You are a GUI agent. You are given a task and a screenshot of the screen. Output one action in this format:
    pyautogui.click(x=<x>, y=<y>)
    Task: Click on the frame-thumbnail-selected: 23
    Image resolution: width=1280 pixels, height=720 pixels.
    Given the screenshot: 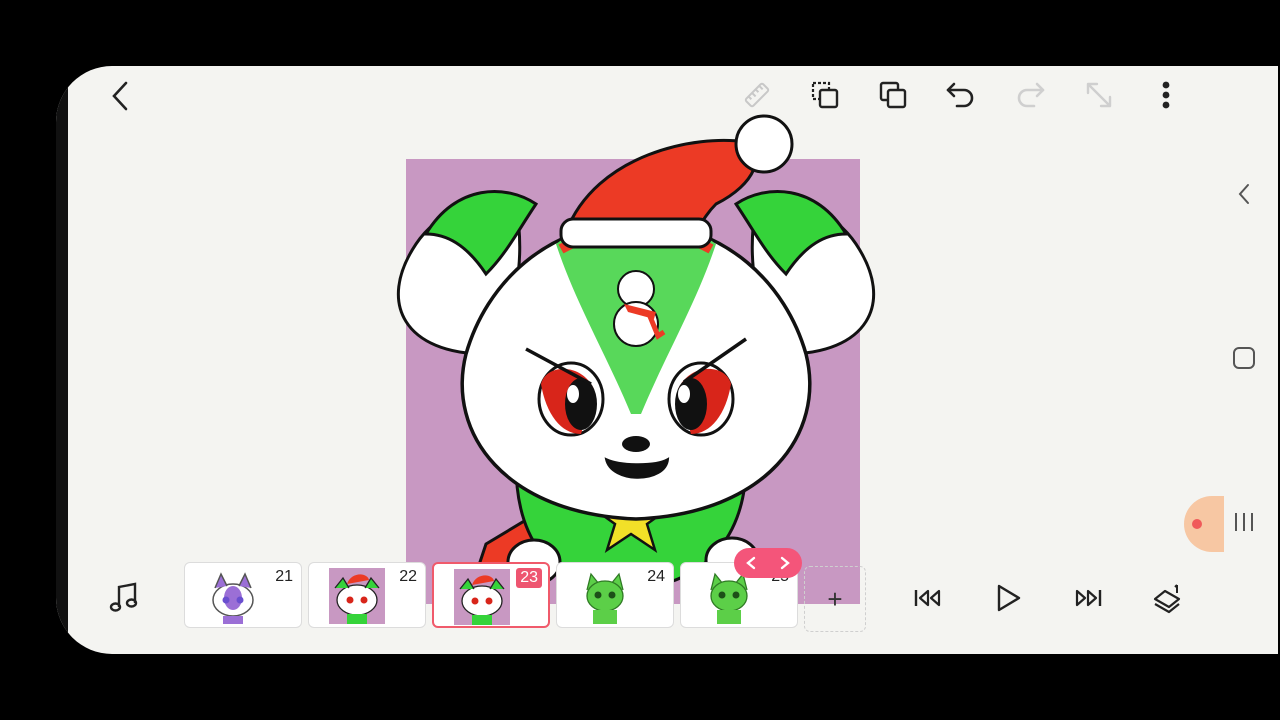 What is the action you would take?
    pyautogui.click(x=491, y=595)
    